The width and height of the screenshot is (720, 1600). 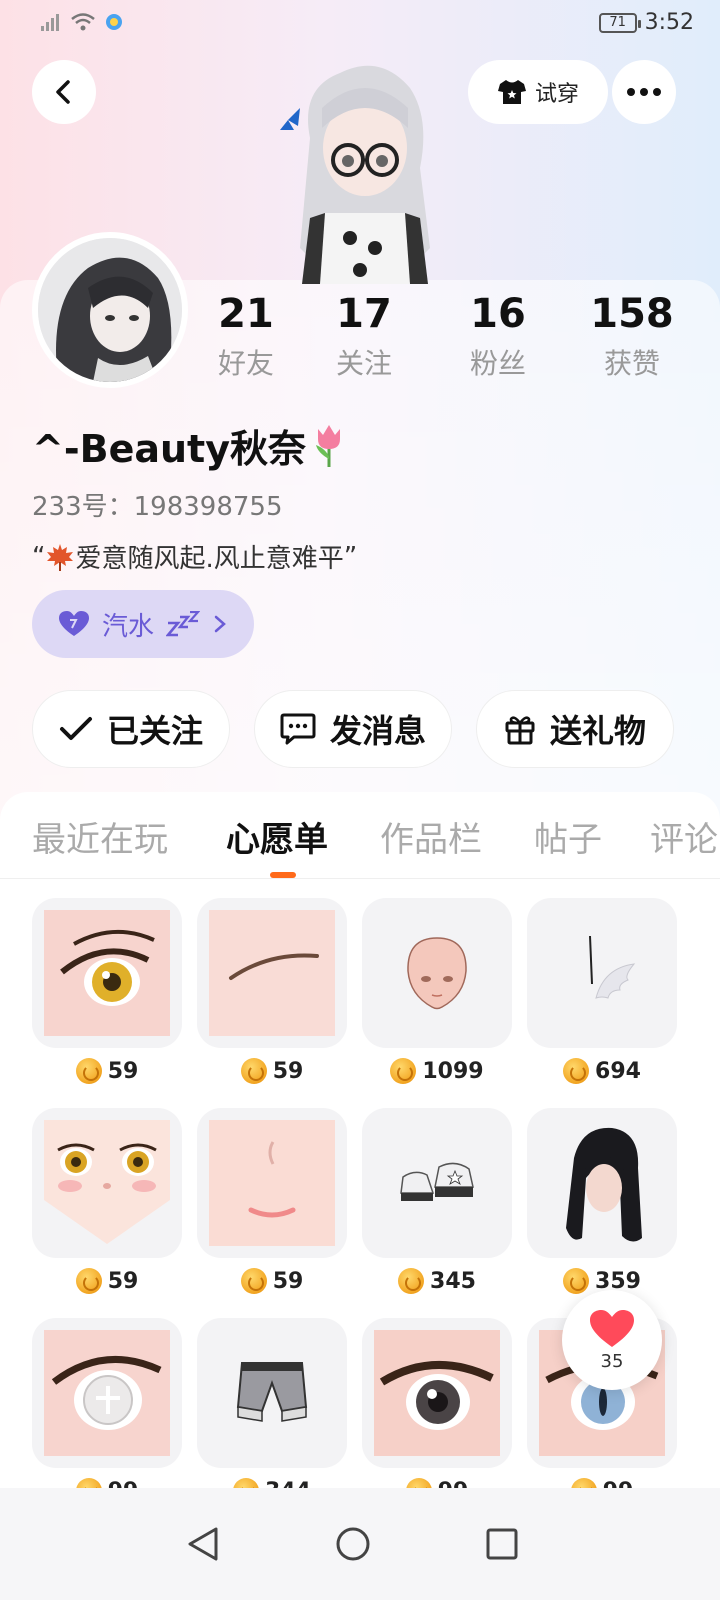 I want to click on price-value: 345, so click(x=453, y=1281).